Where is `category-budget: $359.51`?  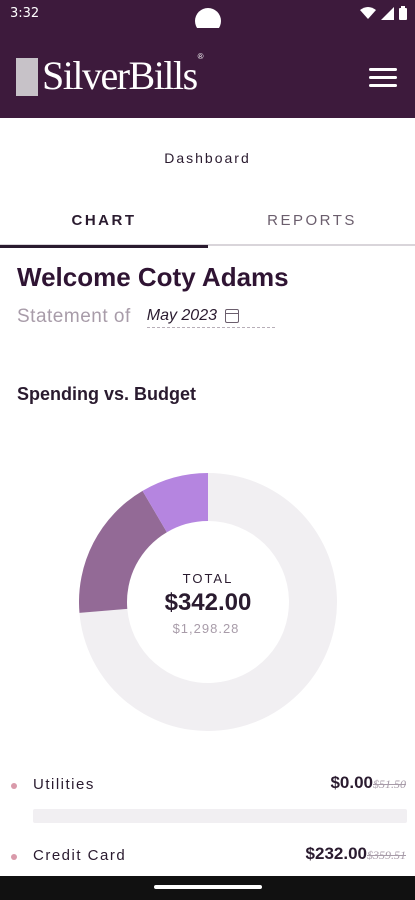 category-budget: $359.51 is located at coordinates (386, 855).